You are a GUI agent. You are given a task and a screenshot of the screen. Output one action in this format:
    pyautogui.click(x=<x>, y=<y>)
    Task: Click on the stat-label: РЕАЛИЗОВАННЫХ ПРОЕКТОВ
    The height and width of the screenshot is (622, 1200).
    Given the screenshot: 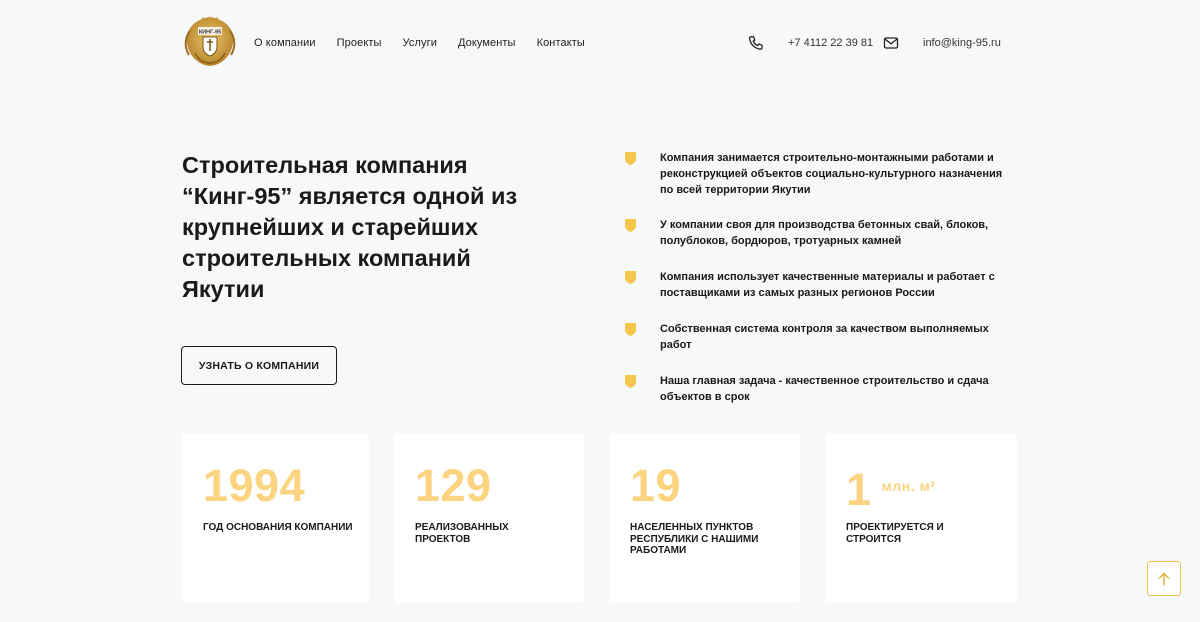 What is the action you would take?
    pyautogui.click(x=462, y=533)
    